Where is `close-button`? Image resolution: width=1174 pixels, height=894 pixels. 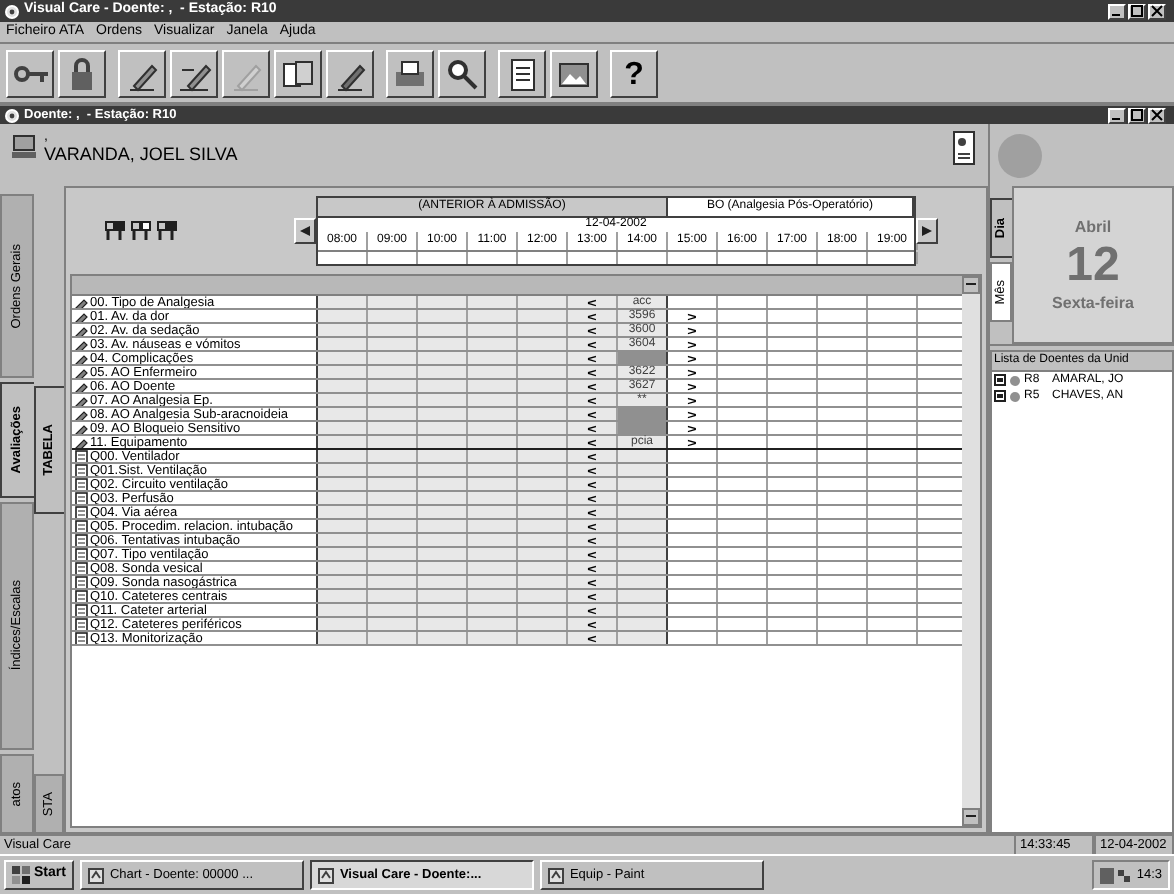 close-button is located at coordinates (1157, 115).